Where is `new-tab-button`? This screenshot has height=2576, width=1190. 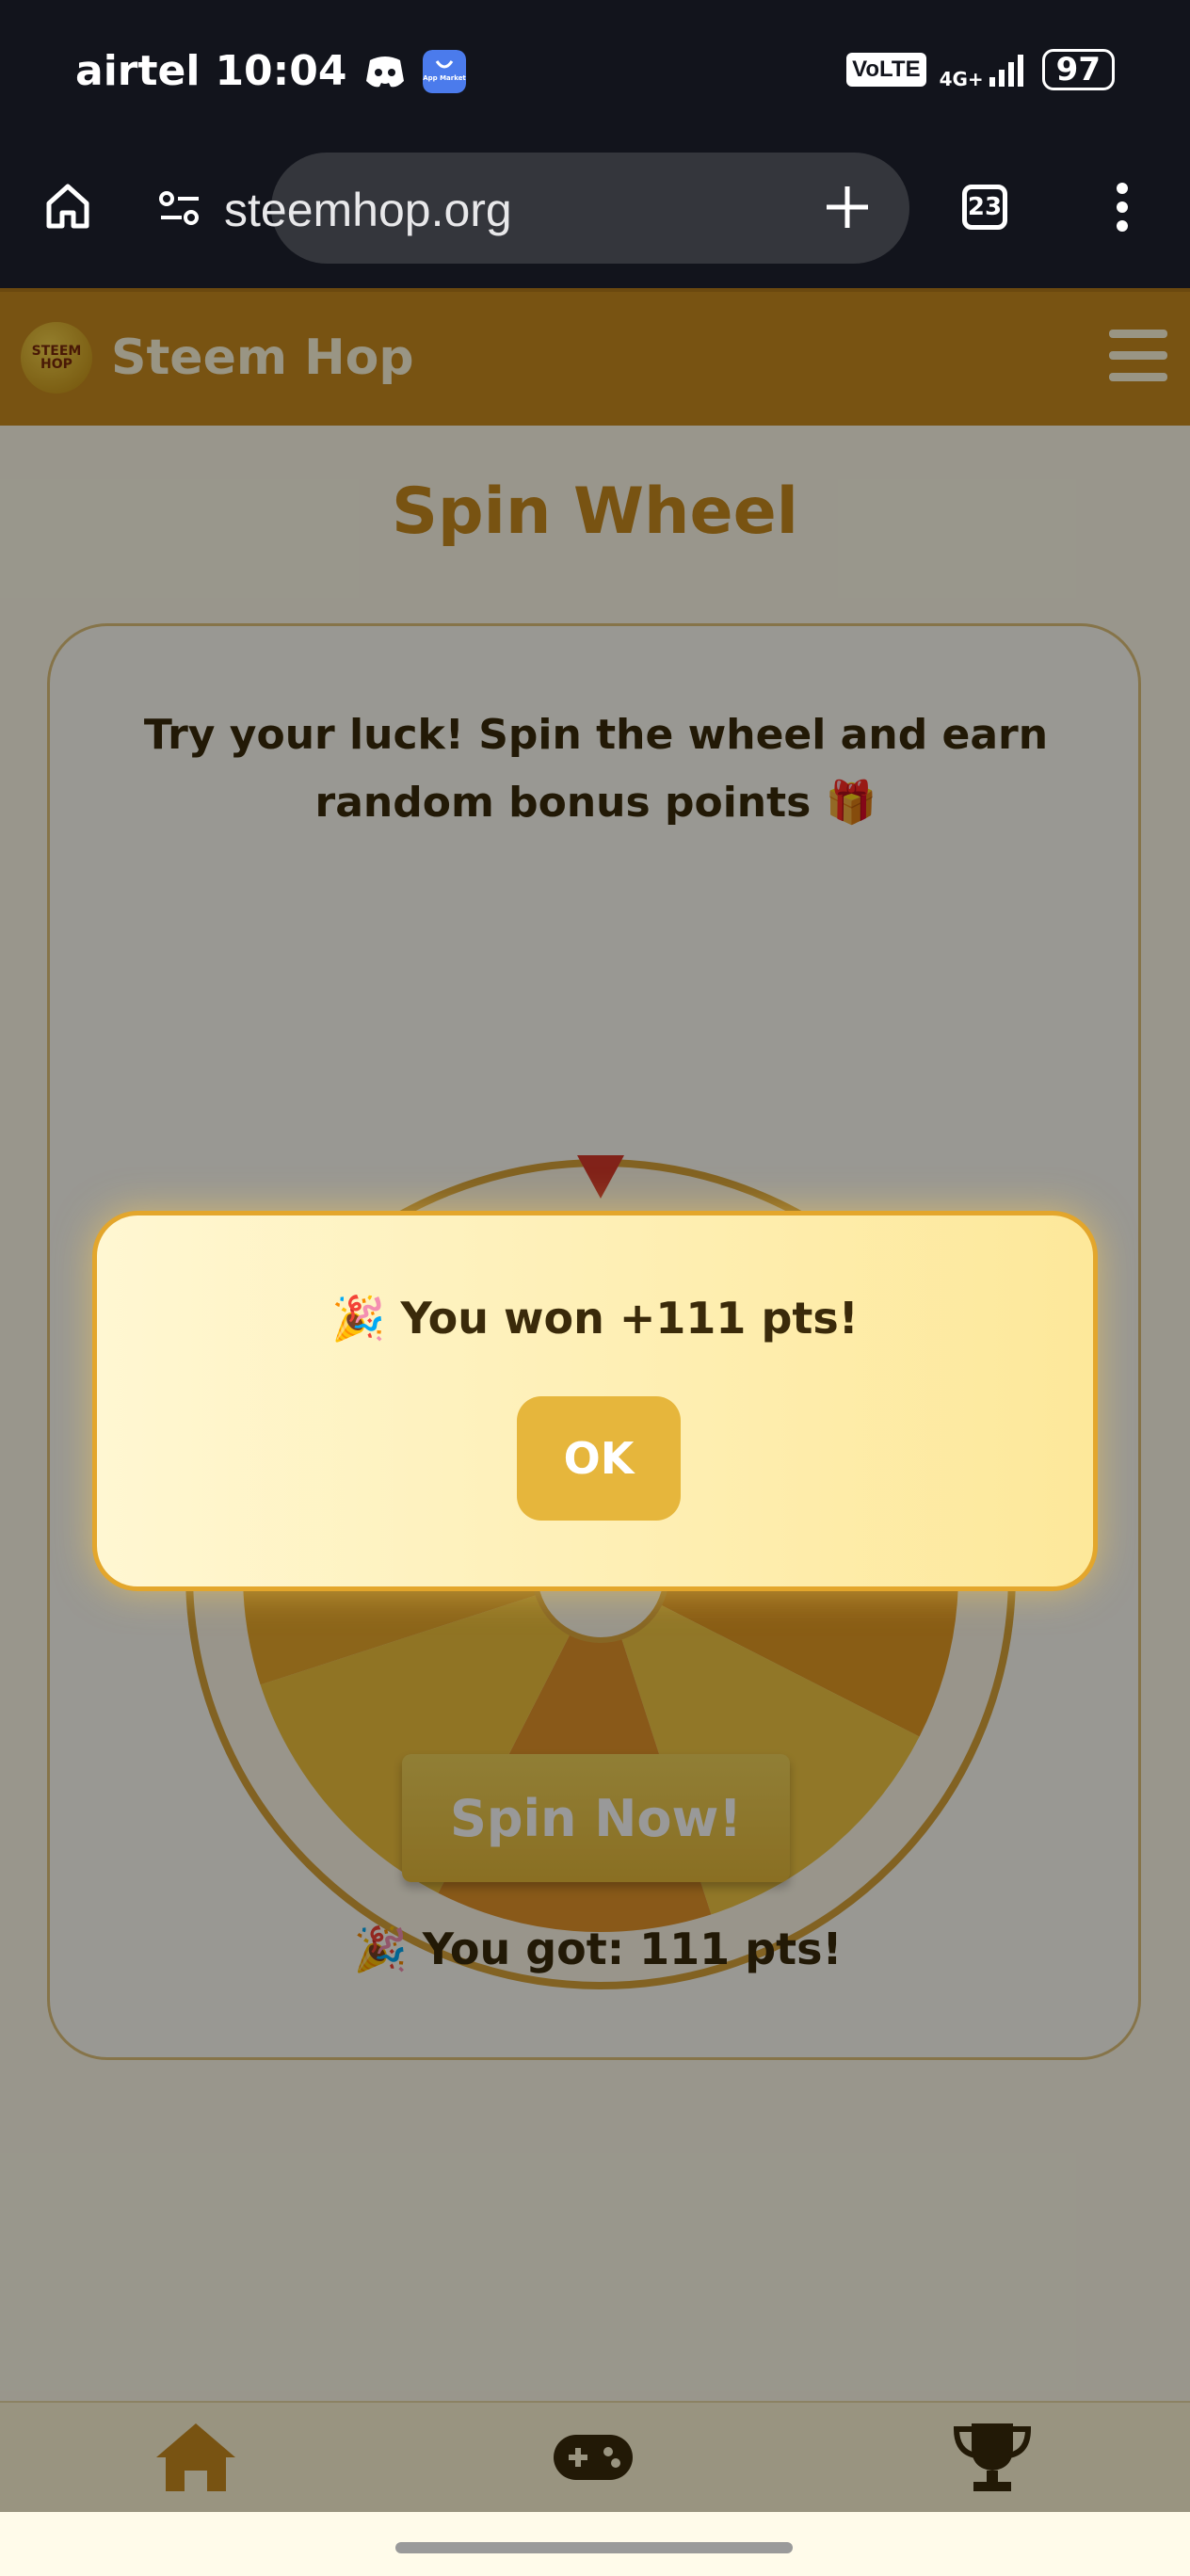
new-tab-button is located at coordinates (847, 207).